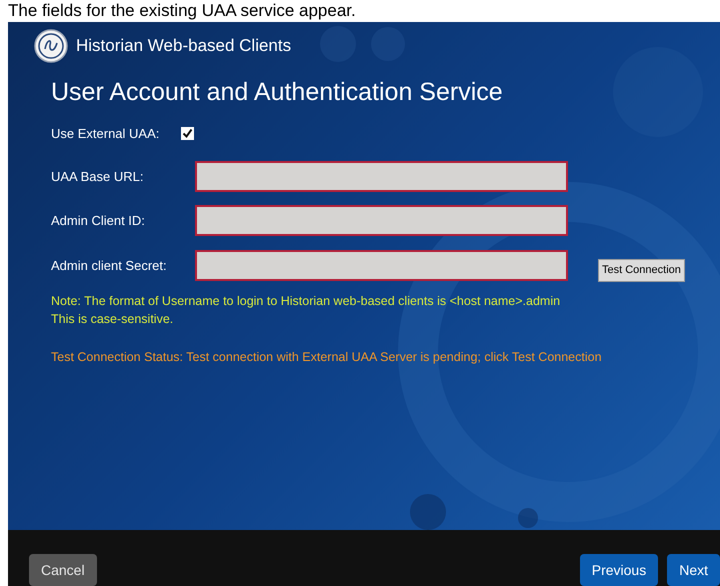 The image size is (720, 586). Describe the element at coordinates (105, 133) in the screenshot. I see `checkbox-label: Use External UAA:` at that location.